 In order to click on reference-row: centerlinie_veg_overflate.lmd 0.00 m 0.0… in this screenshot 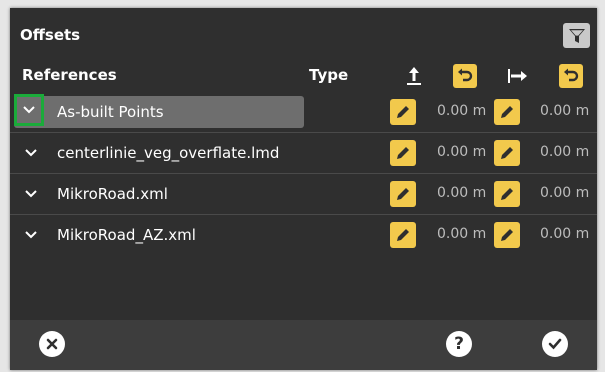, I will do `click(303, 153)`.